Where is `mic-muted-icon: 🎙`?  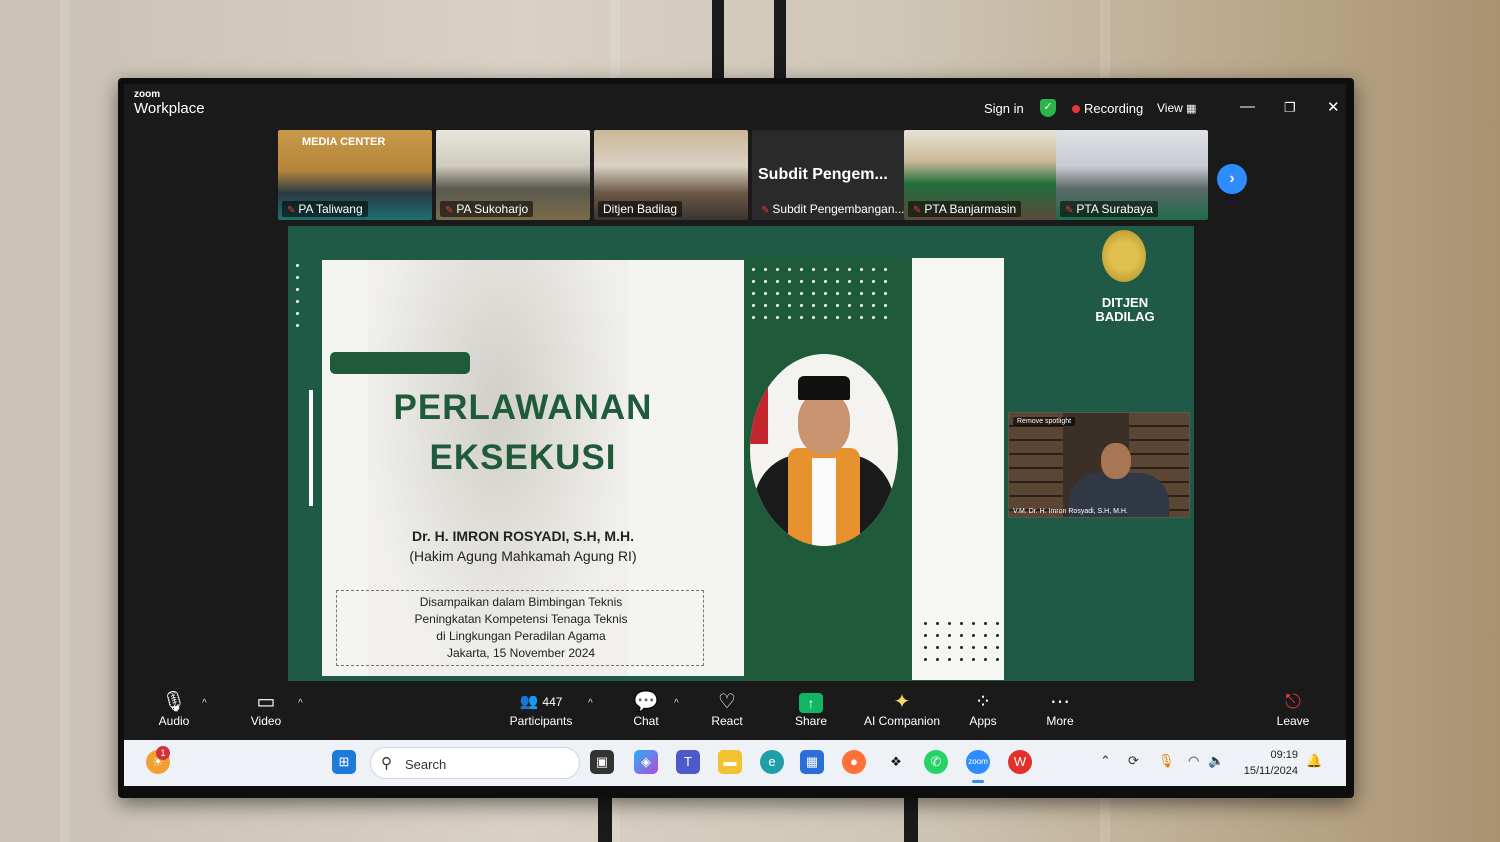
mic-muted-icon: 🎙 is located at coordinates (174, 702).